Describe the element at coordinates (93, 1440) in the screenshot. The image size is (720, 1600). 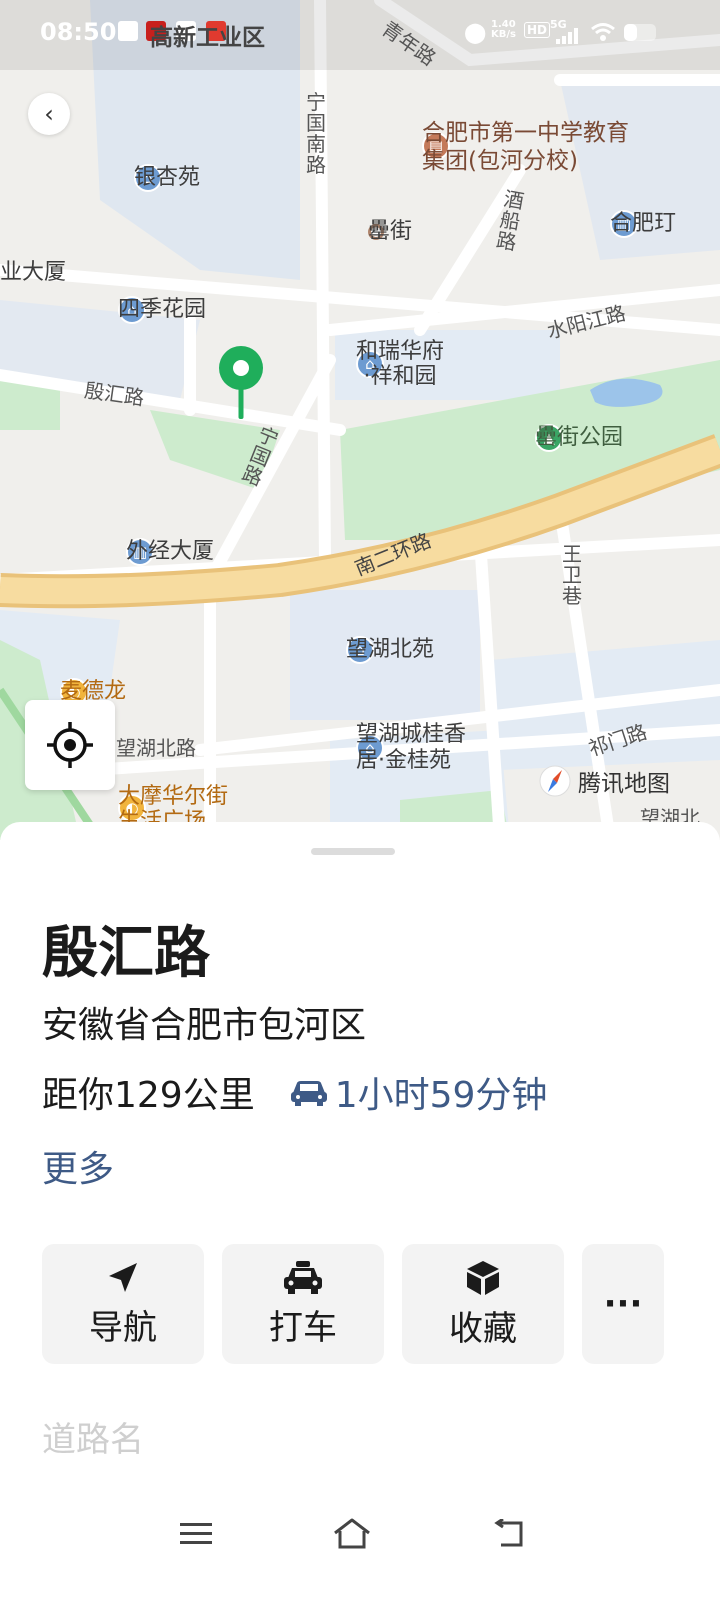
I see `section-title: 道路名` at that location.